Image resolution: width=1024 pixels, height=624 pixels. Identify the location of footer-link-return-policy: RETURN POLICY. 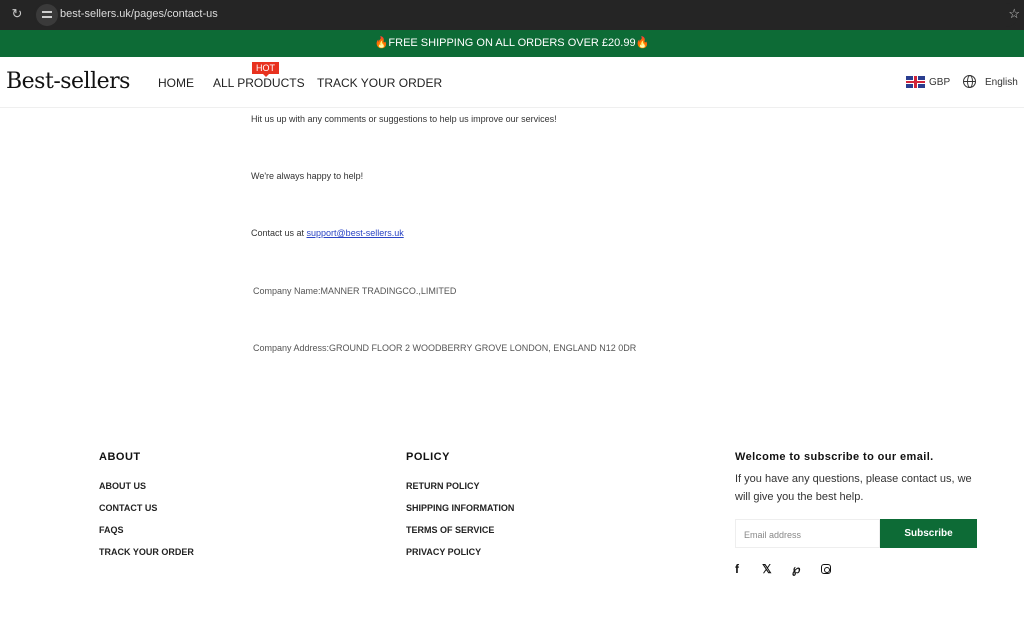
(443, 486).